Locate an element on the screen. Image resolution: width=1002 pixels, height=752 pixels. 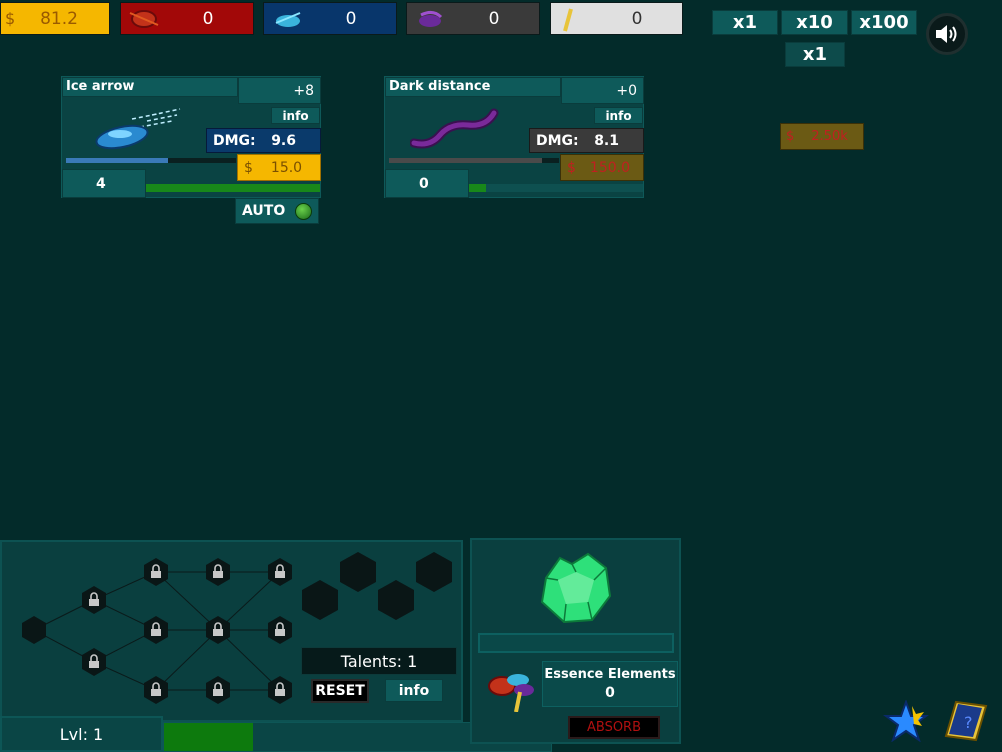
ice-icon is located at coordinates (288, 19).